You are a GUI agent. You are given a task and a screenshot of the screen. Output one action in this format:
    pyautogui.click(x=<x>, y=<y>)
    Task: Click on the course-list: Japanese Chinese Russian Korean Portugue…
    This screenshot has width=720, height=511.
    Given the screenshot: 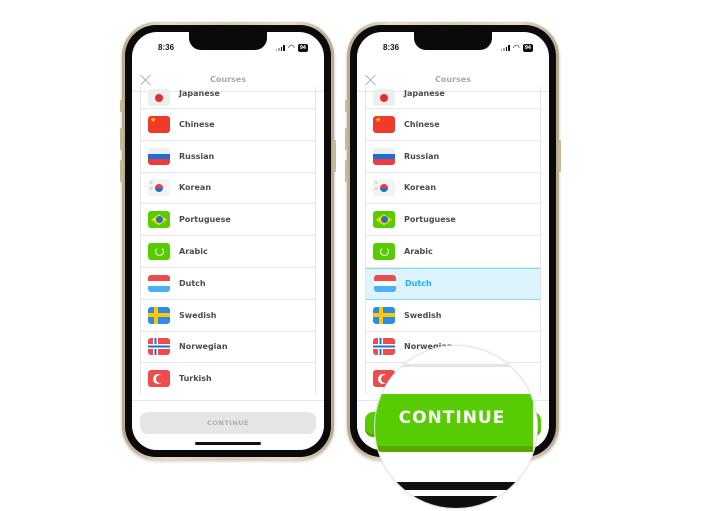 What is the action you would take?
    pyautogui.click(x=228, y=240)
    